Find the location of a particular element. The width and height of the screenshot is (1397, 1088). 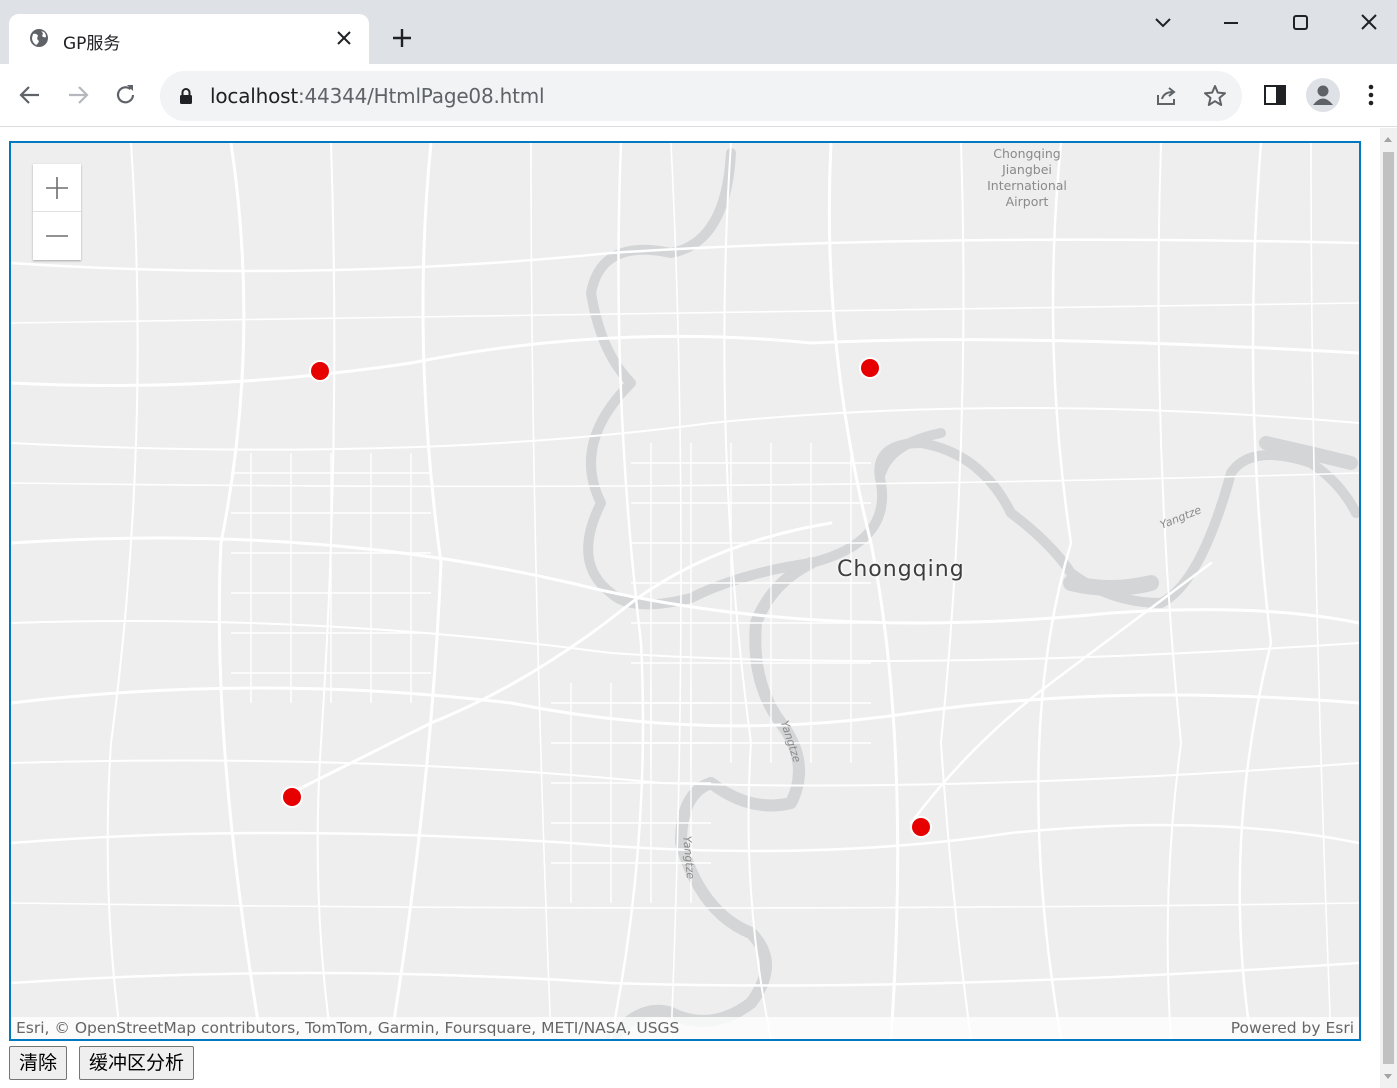

tab-strip: GP服务 is located at coordinates (698, 32).